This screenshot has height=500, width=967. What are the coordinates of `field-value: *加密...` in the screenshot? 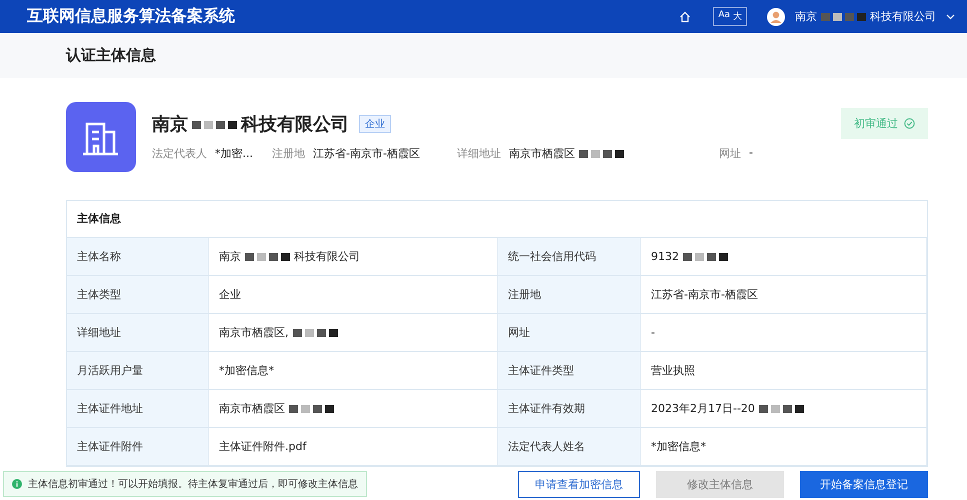 It's located at (234, 153).